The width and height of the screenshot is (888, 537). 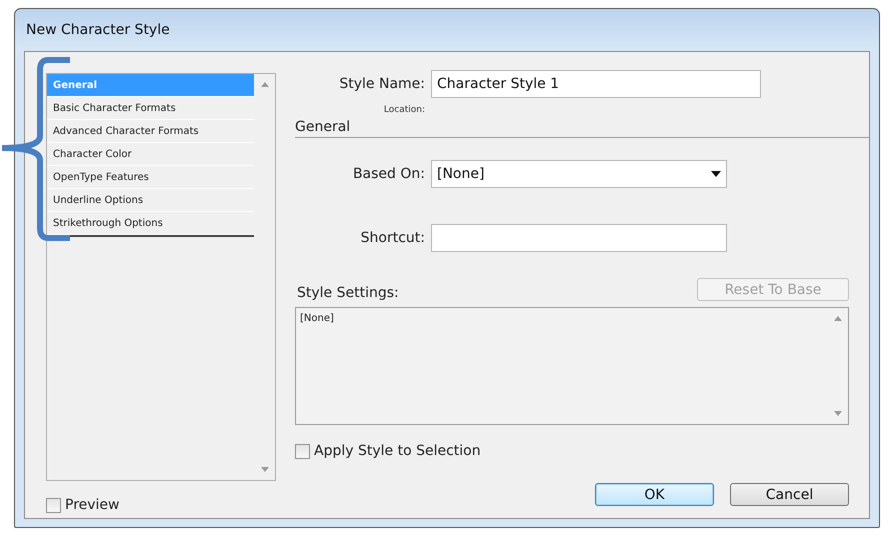 I want to click on category-item: Underline Options, so click(x=150, y=200).